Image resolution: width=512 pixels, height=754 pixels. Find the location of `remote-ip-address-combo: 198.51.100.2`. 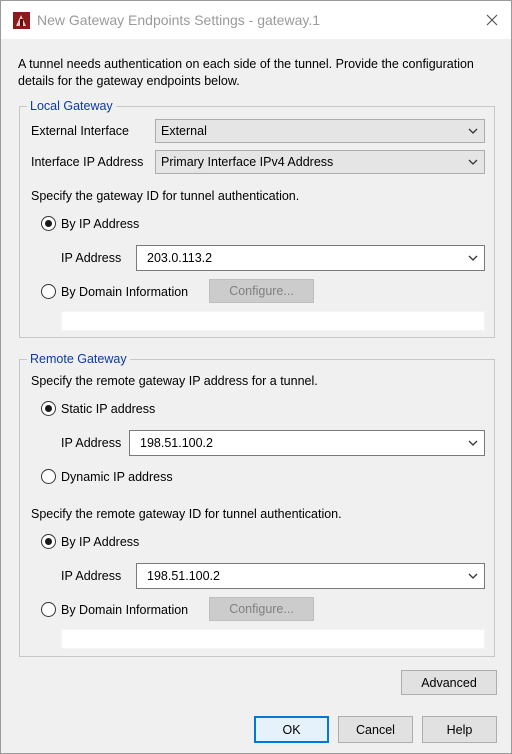

remote-ip-address-combo: 198.51.100.2 is located at coordinates (307, 443).